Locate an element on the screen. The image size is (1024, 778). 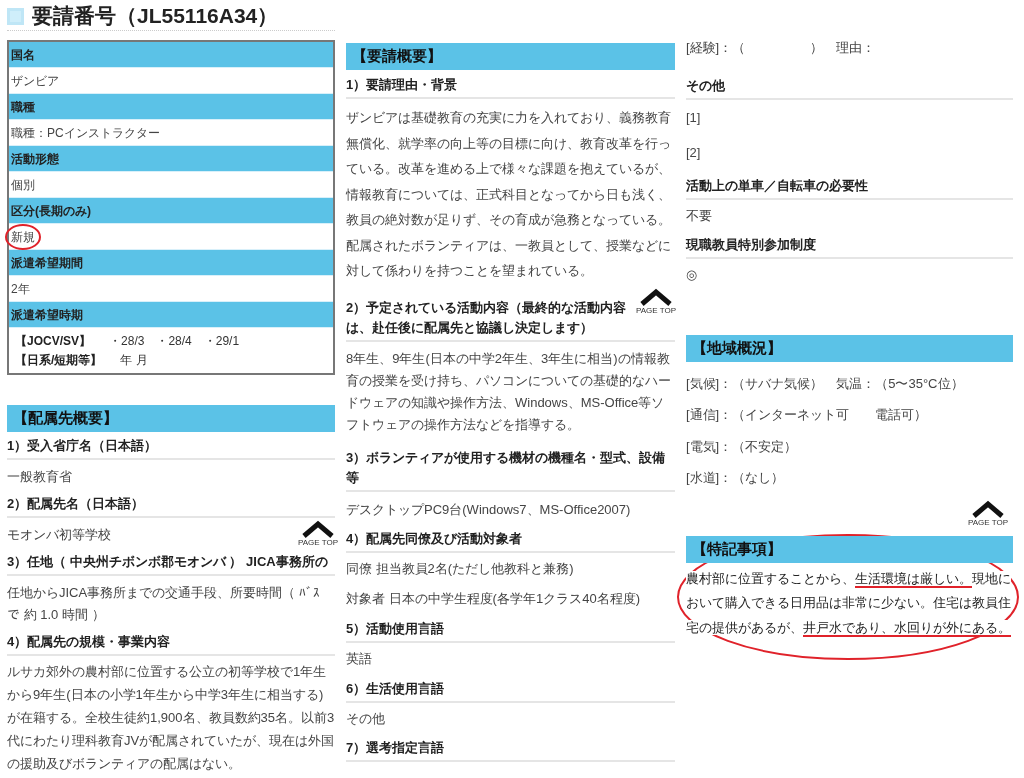
page-title: 要請番号（JL55116A34） is located at coordinates (155, 16).